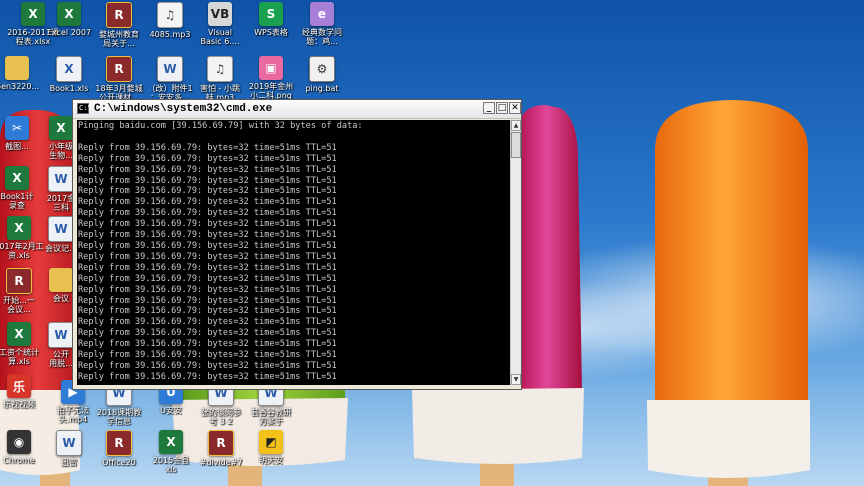 This screenshot has width=864, height=486. What do you see at coordinates (69, 69) in the screenshot?
I see `spreadsheet-file-icon: X` at bounding box center [69, 69].